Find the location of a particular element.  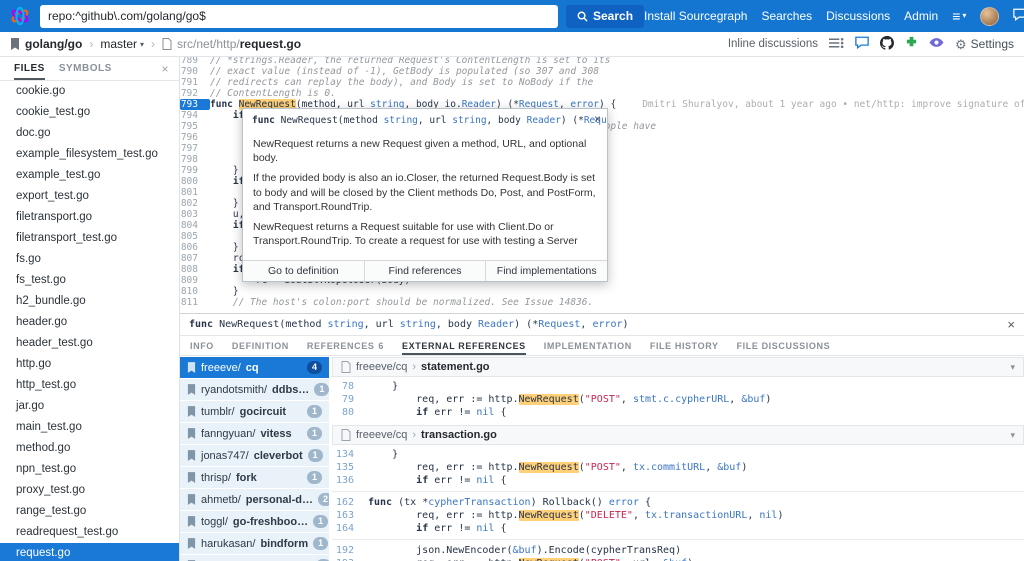

reference-line: 78 } is located at coordinates (678, 386).